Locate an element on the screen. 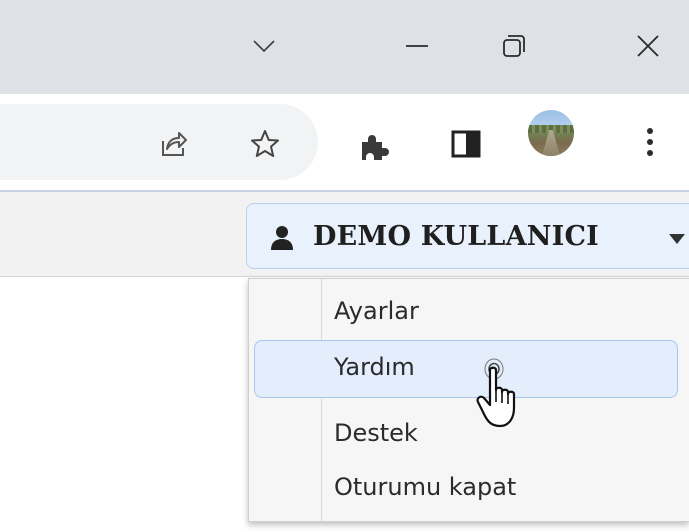  menu-item-help: Yardım is located at coordinates (374, 367).